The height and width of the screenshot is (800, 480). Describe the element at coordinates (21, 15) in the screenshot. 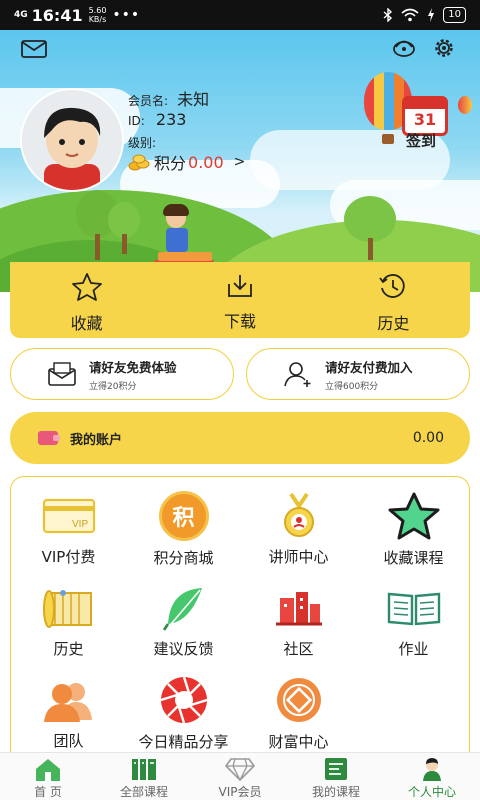

I see `signal-indicator: 4G` at that location.